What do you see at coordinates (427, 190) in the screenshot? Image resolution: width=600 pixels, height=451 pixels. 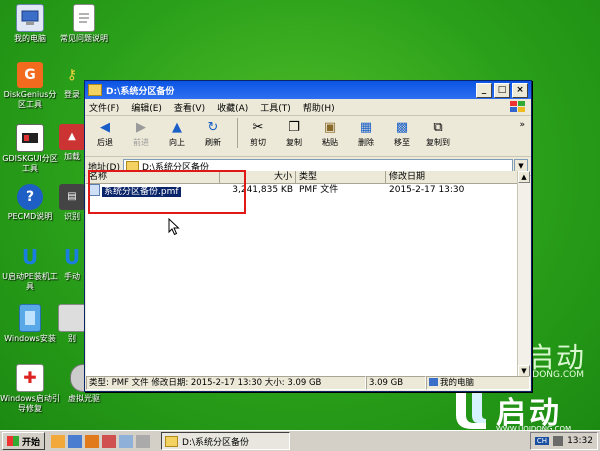 I see `file-modified: 2015-2-17 13:30` at bounding box center [427, 190].